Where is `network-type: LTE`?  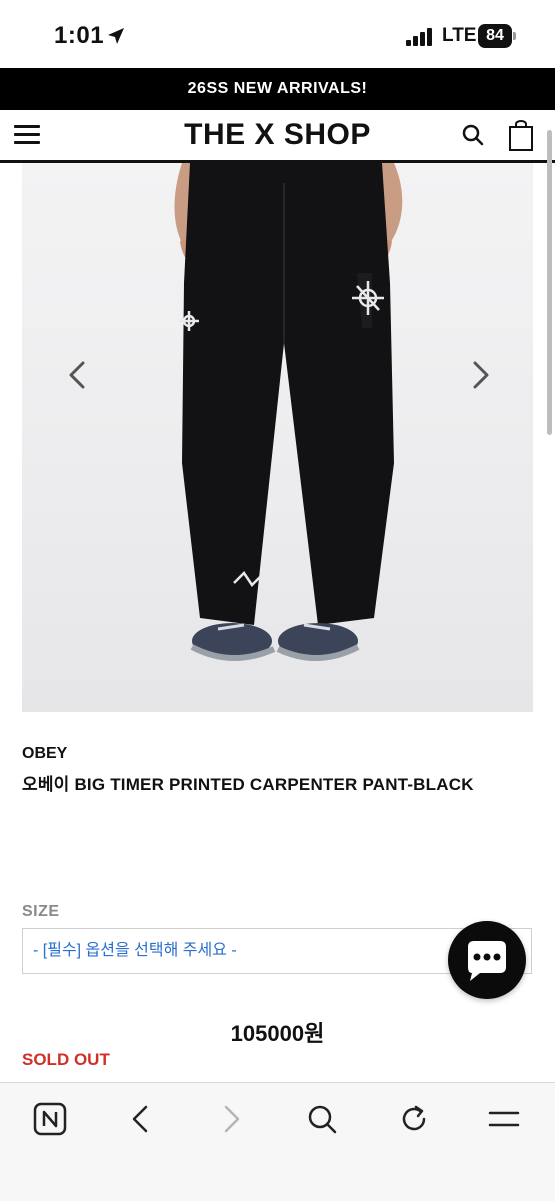
network-type: LTE is located at coordinates (459, 35).